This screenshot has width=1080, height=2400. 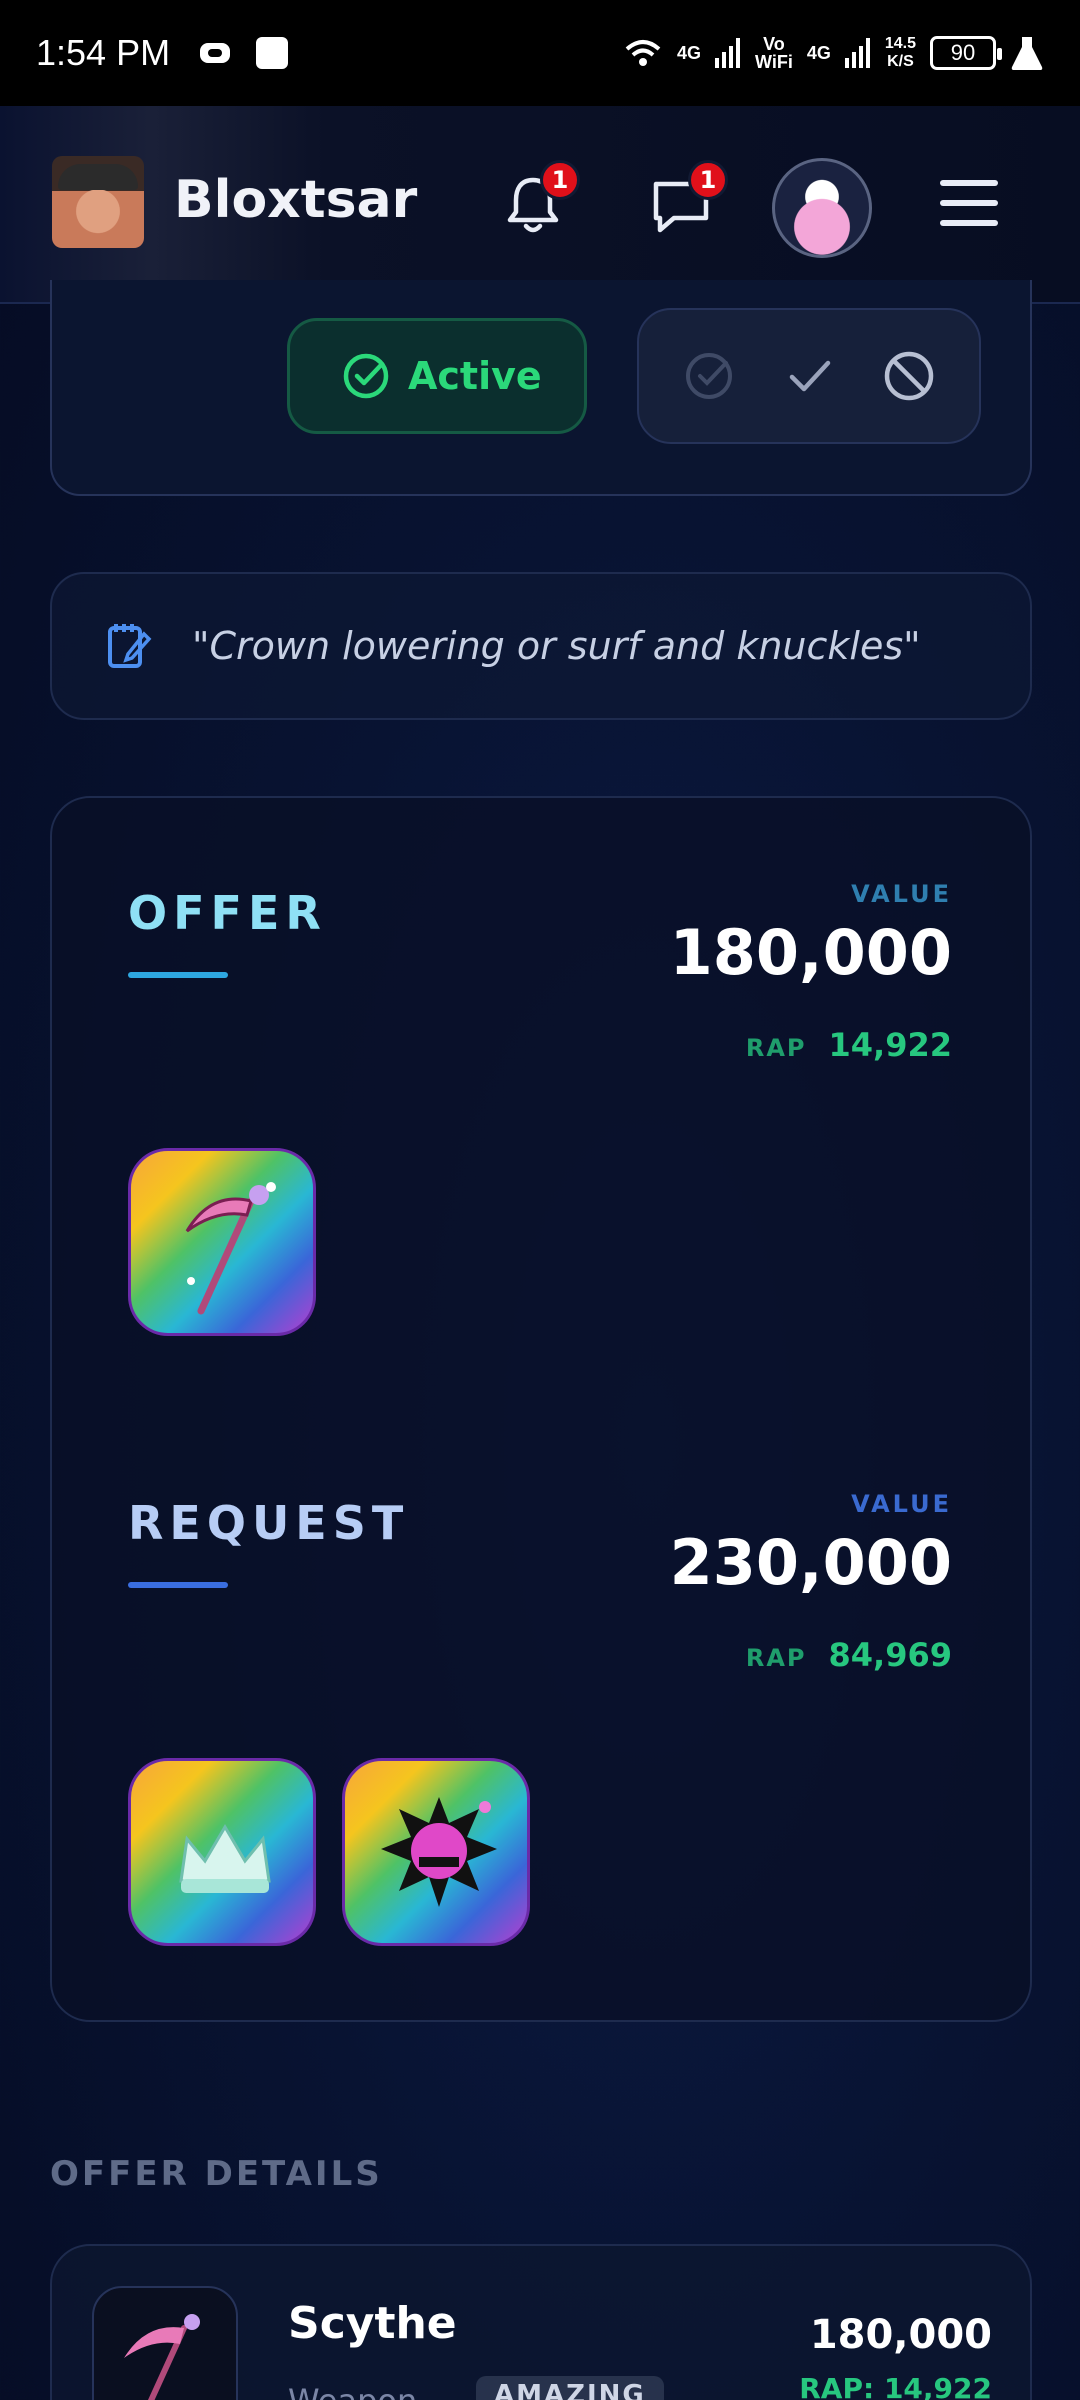 I want to click on signal-icon, so click(x=728, y=53).